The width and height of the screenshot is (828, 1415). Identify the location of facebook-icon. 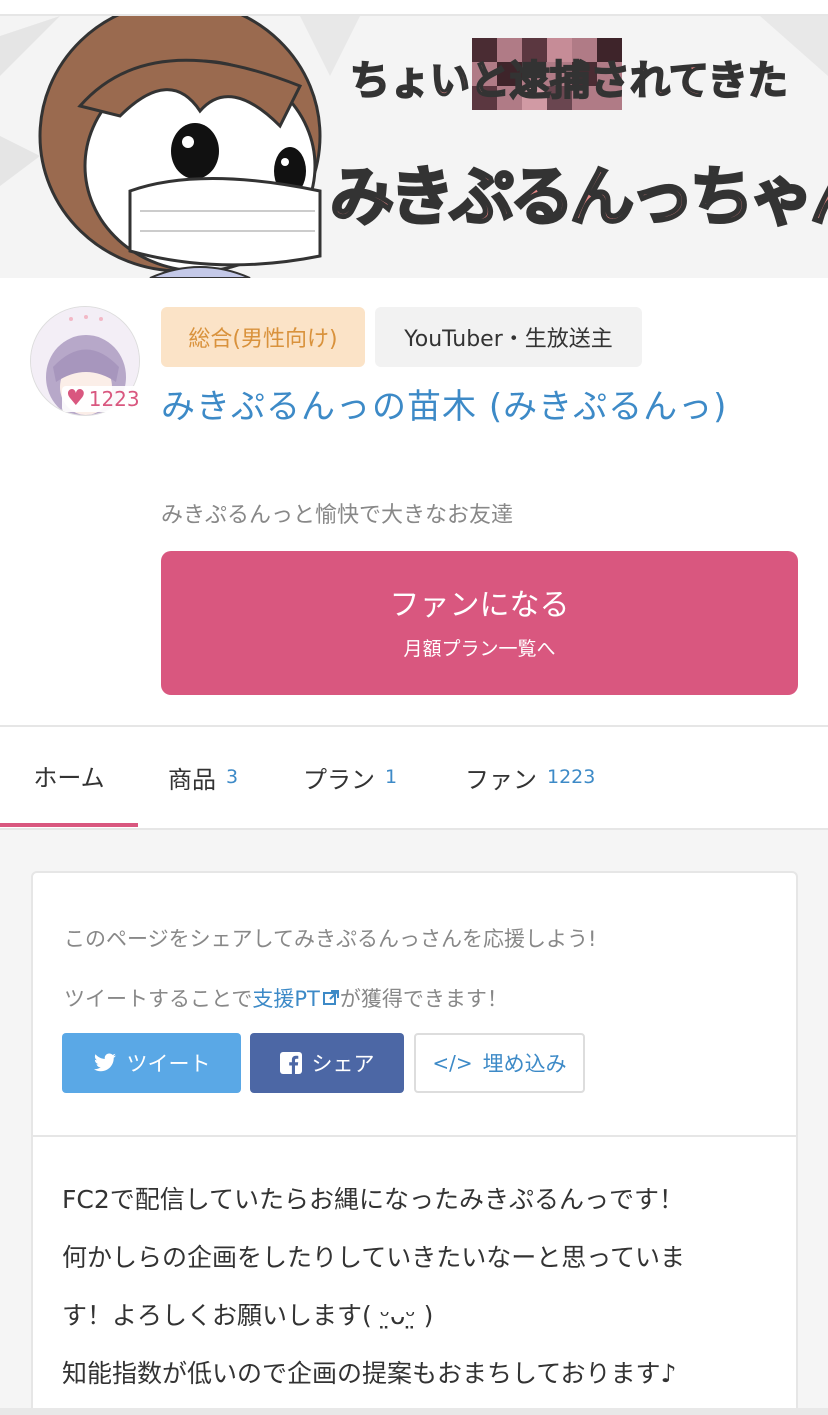
(290, 1063).